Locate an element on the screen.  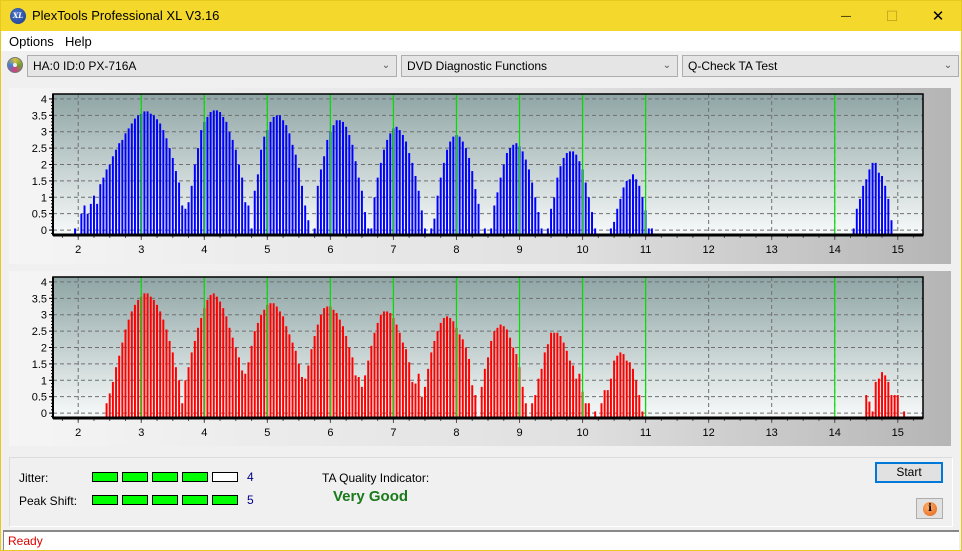
ta-quality-value: Very Good is located at coordinates (371, 496).